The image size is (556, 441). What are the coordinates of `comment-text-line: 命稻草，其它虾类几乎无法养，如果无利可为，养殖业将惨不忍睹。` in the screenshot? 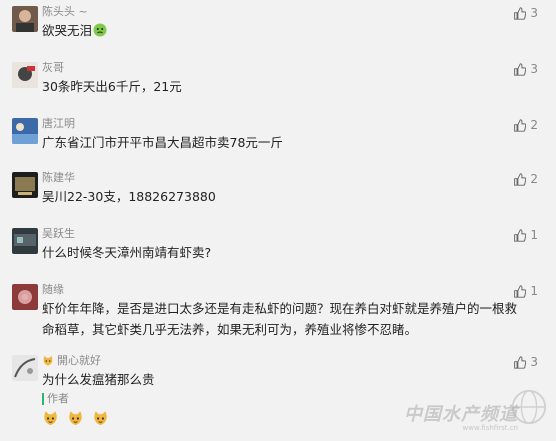 It's located at (230, 329).